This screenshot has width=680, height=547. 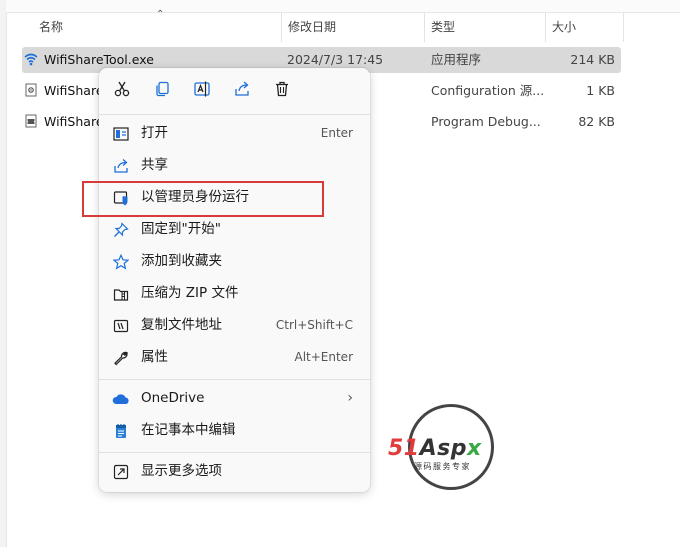 I want to click on column-header-bar: ⌃ 名称 修改日期 类型 大小, so click(x=343, y=25).